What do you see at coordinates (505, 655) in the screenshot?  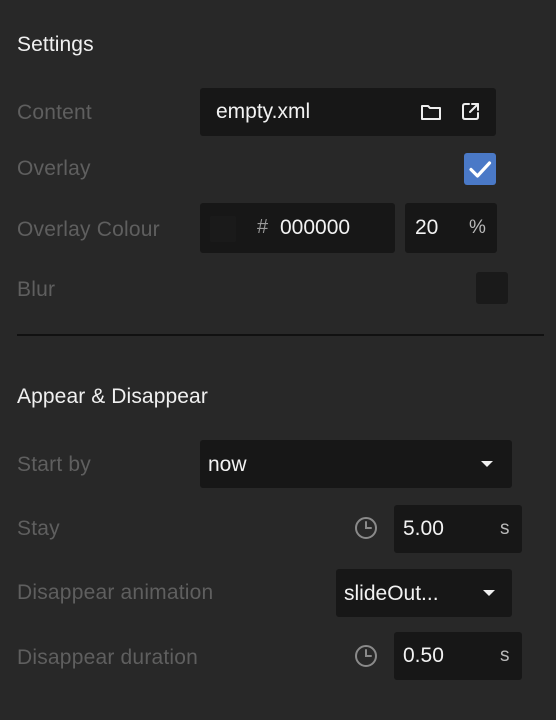 I see `disappear-duration-unit: s` at bounding box center [505, 655].